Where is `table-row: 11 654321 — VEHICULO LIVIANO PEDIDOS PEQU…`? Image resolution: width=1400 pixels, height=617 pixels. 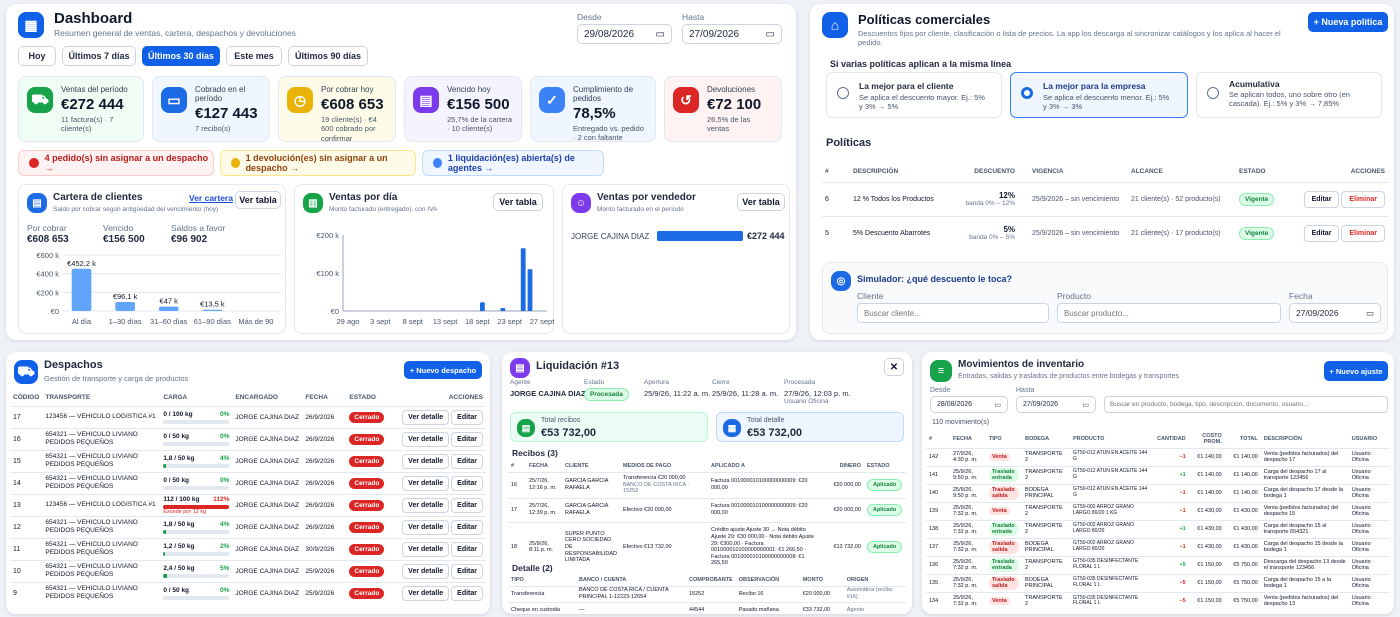 table-row: 11 654321 — VEHICULO LIVIANO PEDIDOS PEQU… is located at coordinates (248, 549).